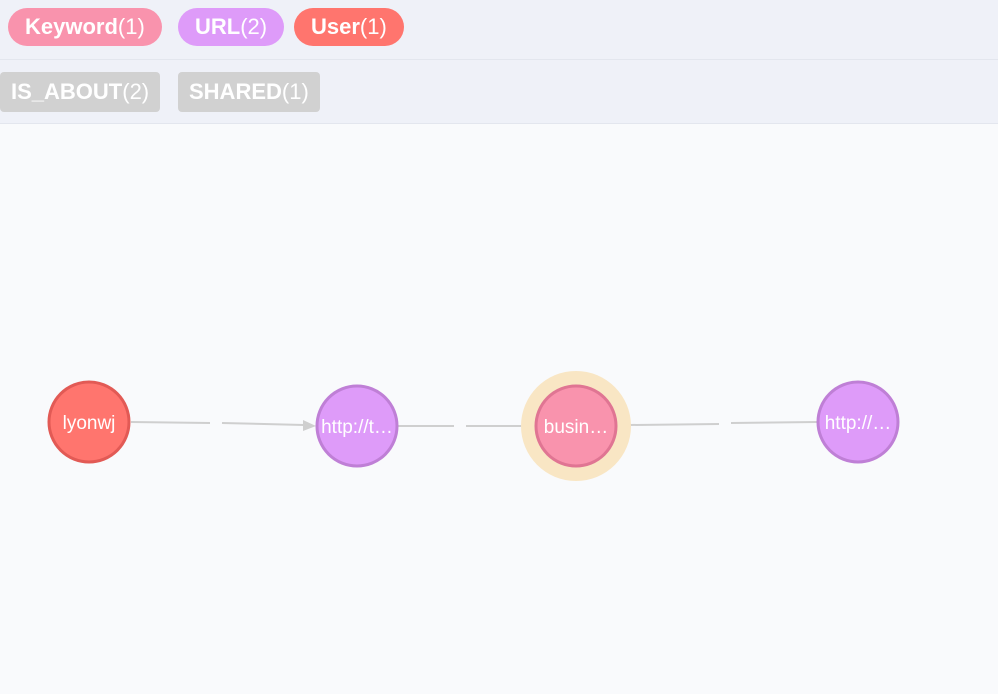 Image resolution: width=998 pixels, height=694 pixels. I want to click on relationship-types-bar: IS_ABOUT(2) SHARED(1), so click(499, 92).